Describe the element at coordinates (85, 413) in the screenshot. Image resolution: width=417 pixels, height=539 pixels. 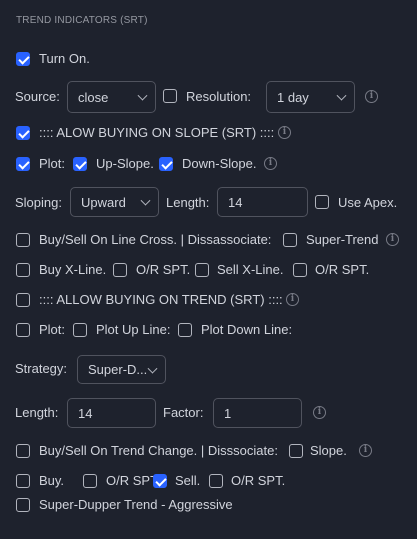
I see `trend-length-value: 14` at that location.